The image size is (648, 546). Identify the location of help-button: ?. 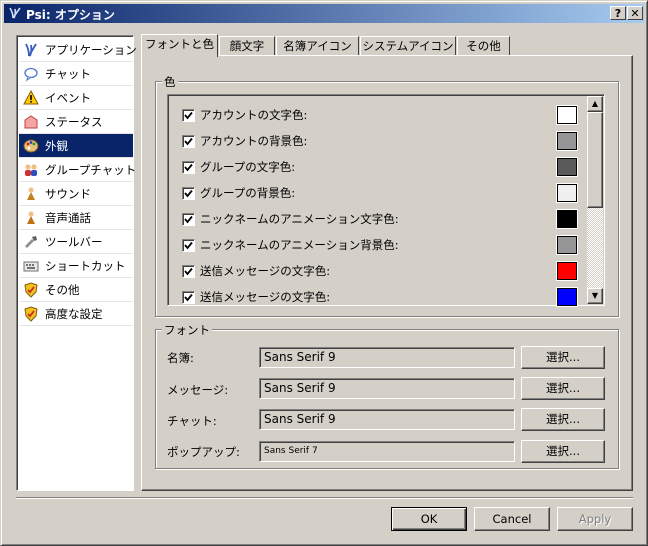
(618, 13).